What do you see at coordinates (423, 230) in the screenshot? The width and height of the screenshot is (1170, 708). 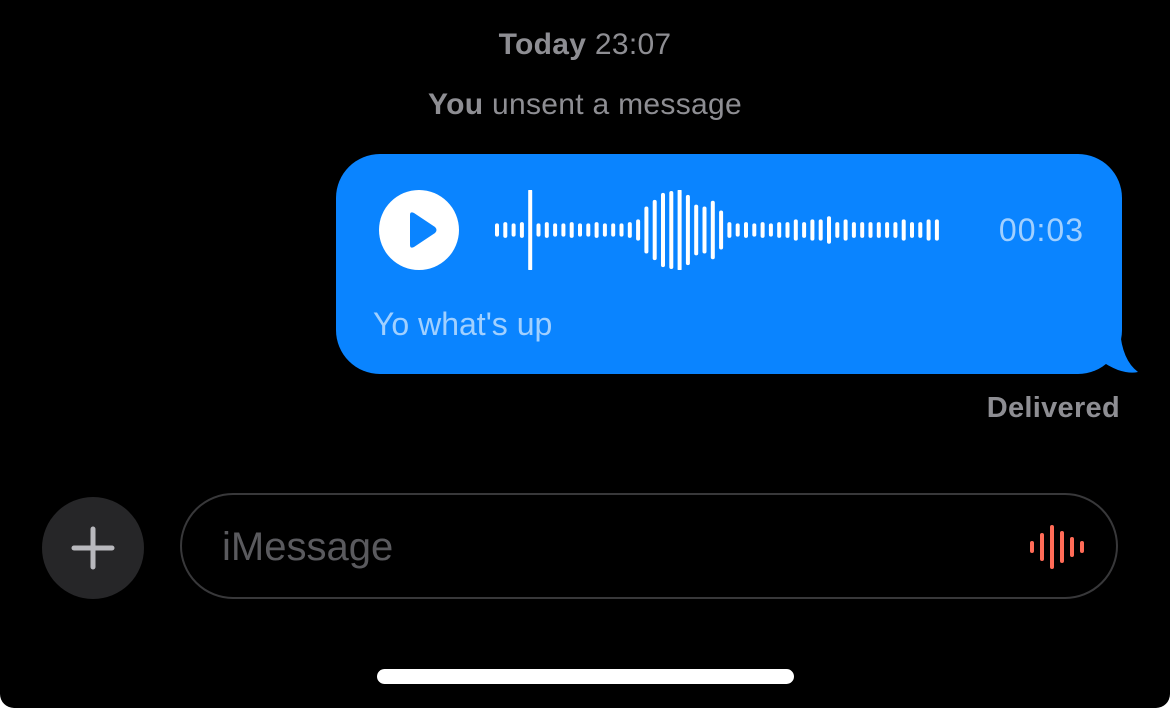 I see `play-icon` at bounding box center [423, 230].